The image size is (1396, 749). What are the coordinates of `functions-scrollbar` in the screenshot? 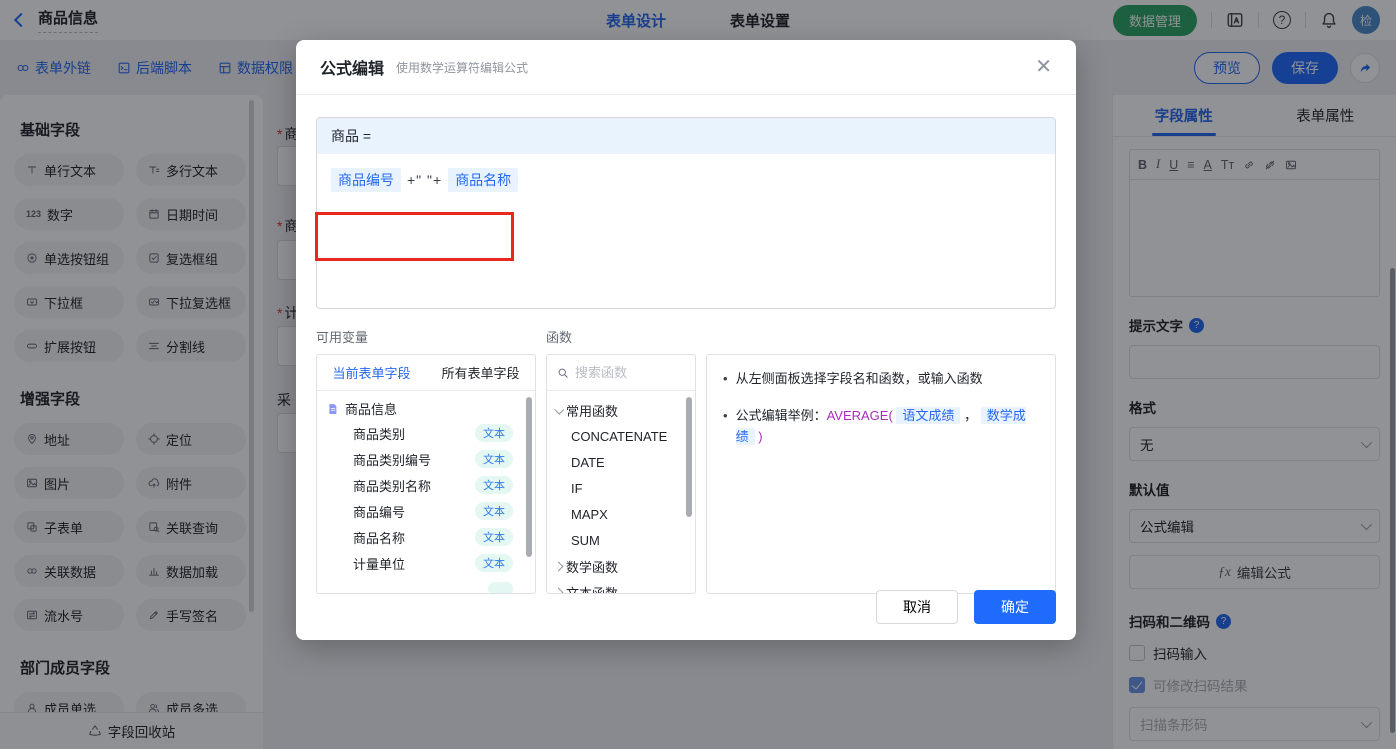 It's located at (689, 457).